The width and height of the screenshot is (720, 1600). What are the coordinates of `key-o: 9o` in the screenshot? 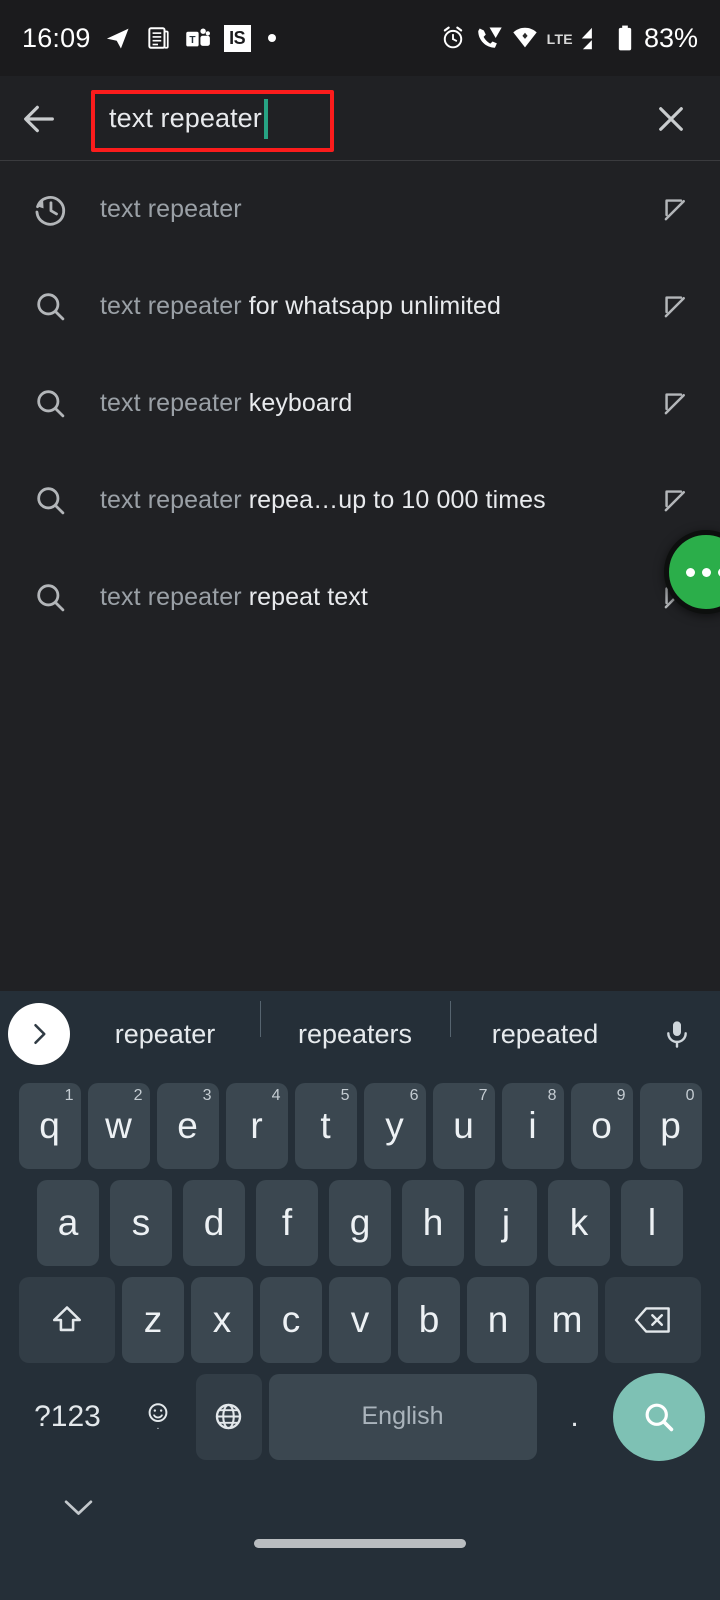 It's located at (601, 1125).